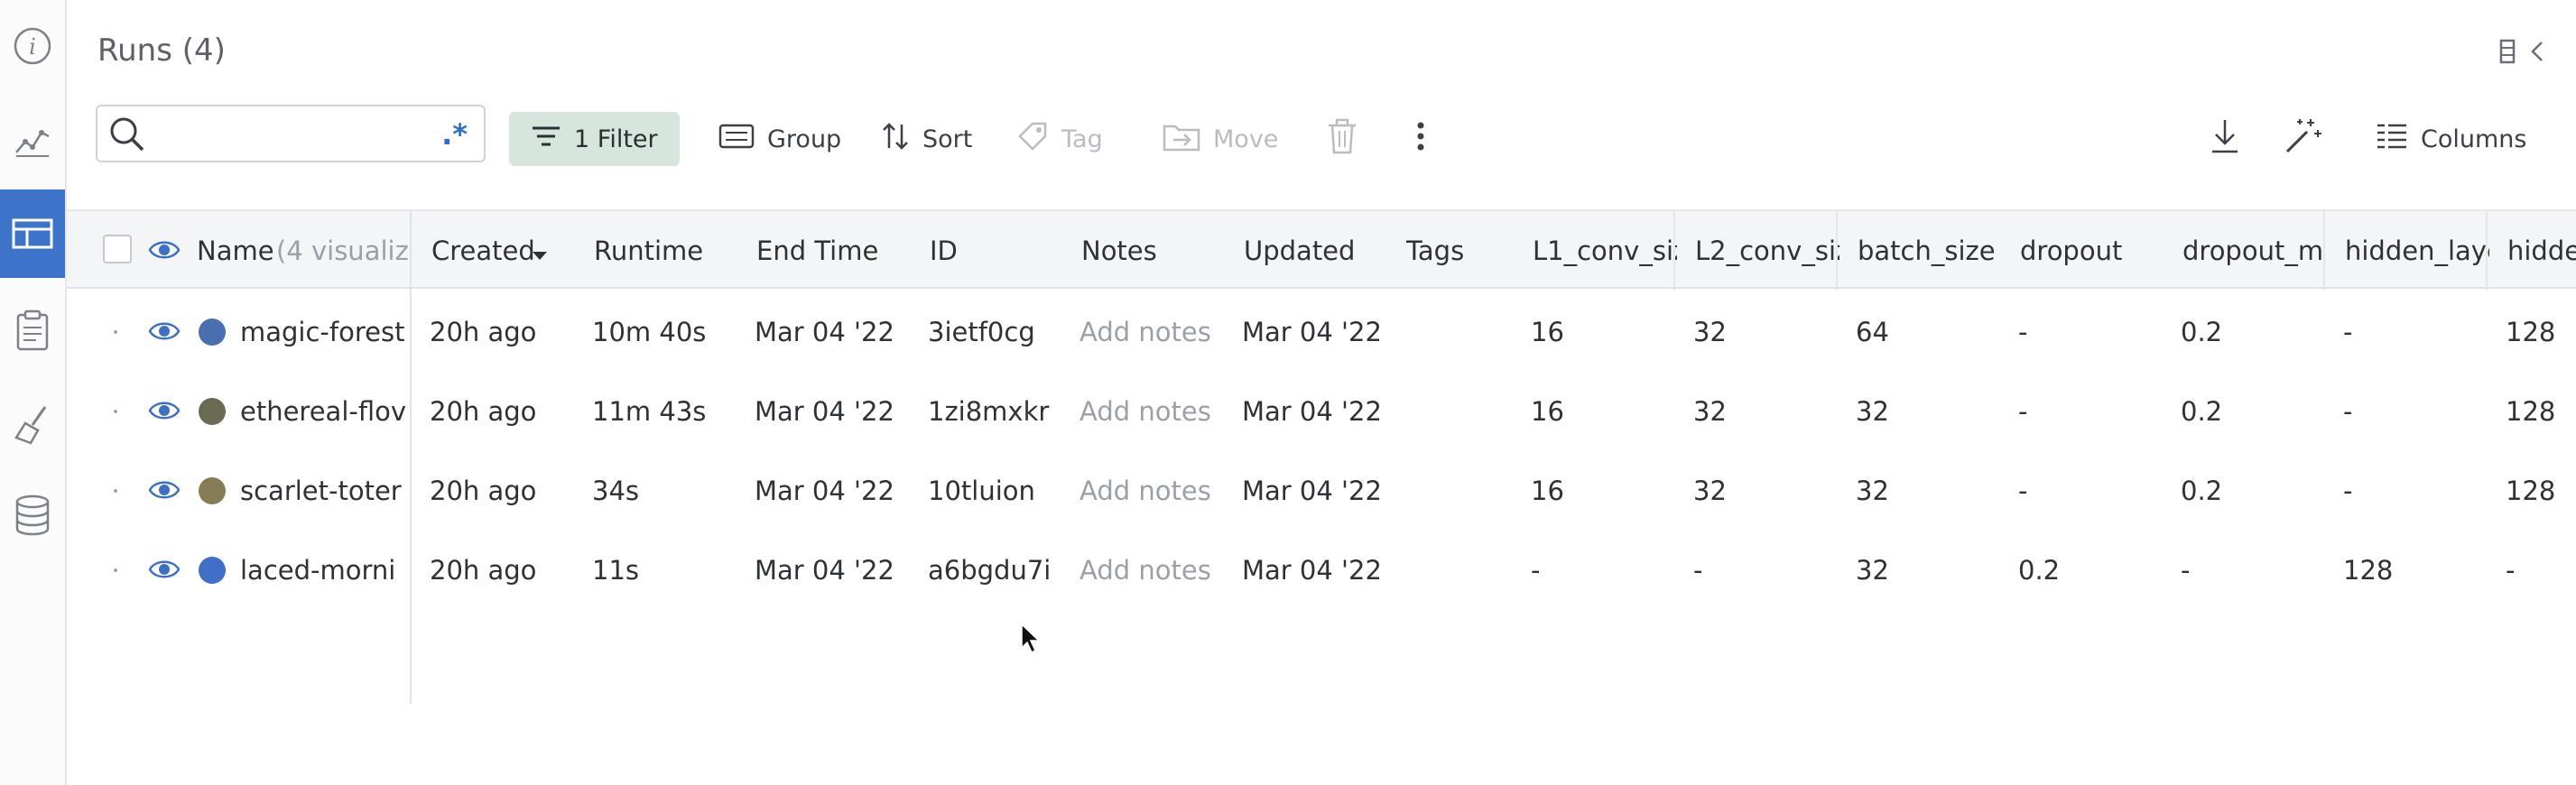 The width and height of the screenshot is (2576, 785). I want to click on cell-l1-conv-size: -, so click(1536, 570).